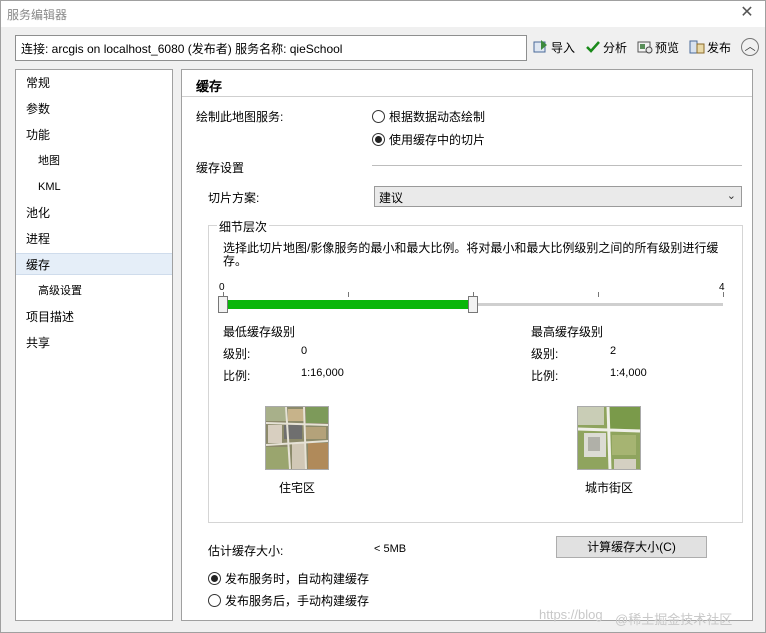 The width and height of the screenshot is (766, 633). Describe the element at coordinates (49, 161) in the screenshot. I see `sidebar-item-map: 地图` at that location.